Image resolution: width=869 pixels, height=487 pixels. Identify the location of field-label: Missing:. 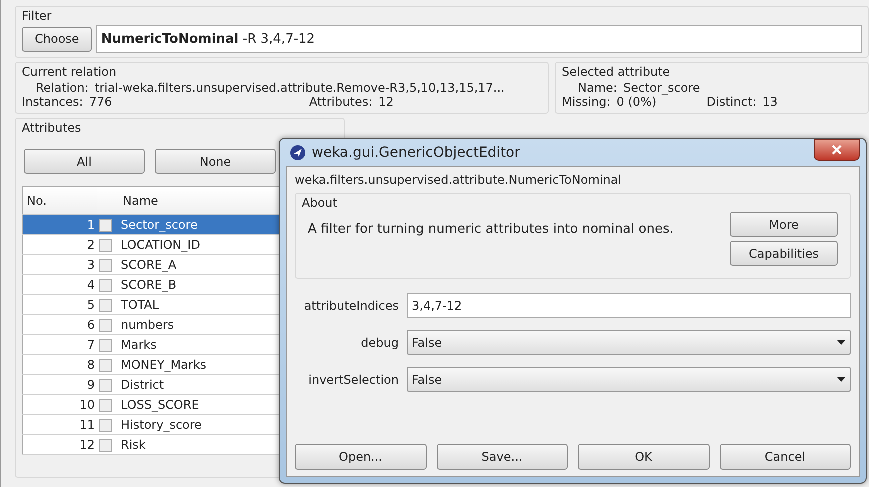
(586, 102).